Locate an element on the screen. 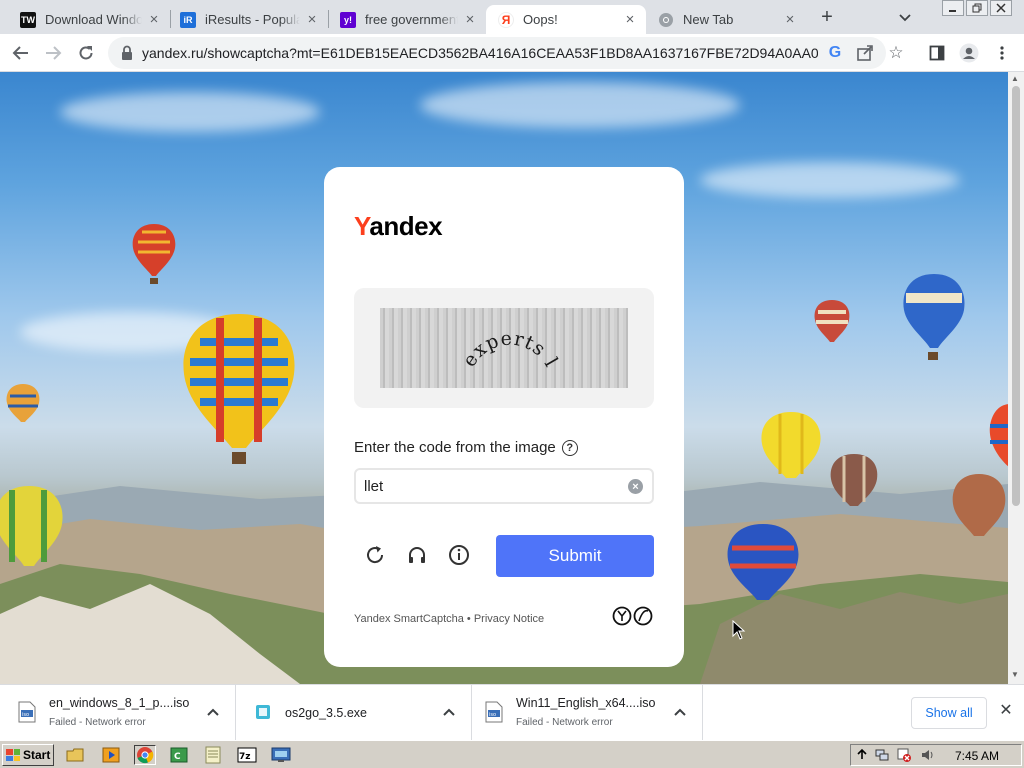 The image size is (1024, 768). audio-captcha-icon is located at coordinates (417, 555).